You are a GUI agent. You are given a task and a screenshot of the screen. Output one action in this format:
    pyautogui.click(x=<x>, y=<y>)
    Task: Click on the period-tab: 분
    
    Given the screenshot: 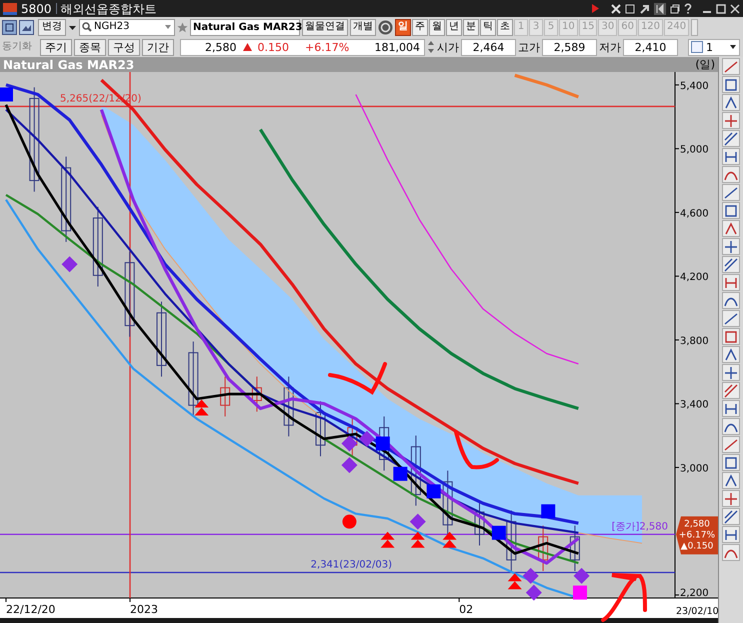 What is the action you would take?
    pyautogui.click(x=471, y=27)
    